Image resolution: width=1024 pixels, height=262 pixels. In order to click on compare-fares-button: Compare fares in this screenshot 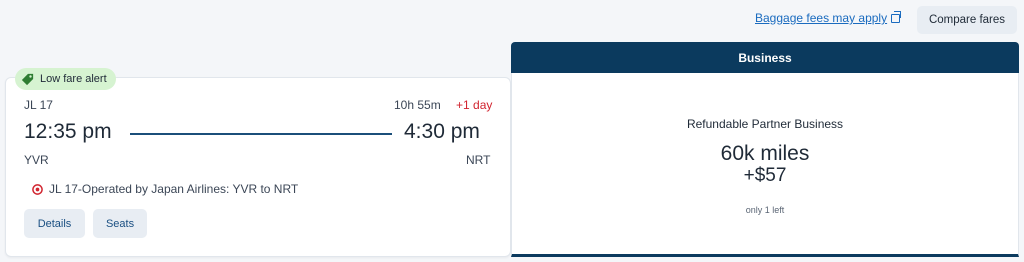, I will do `click(967, 20)`.